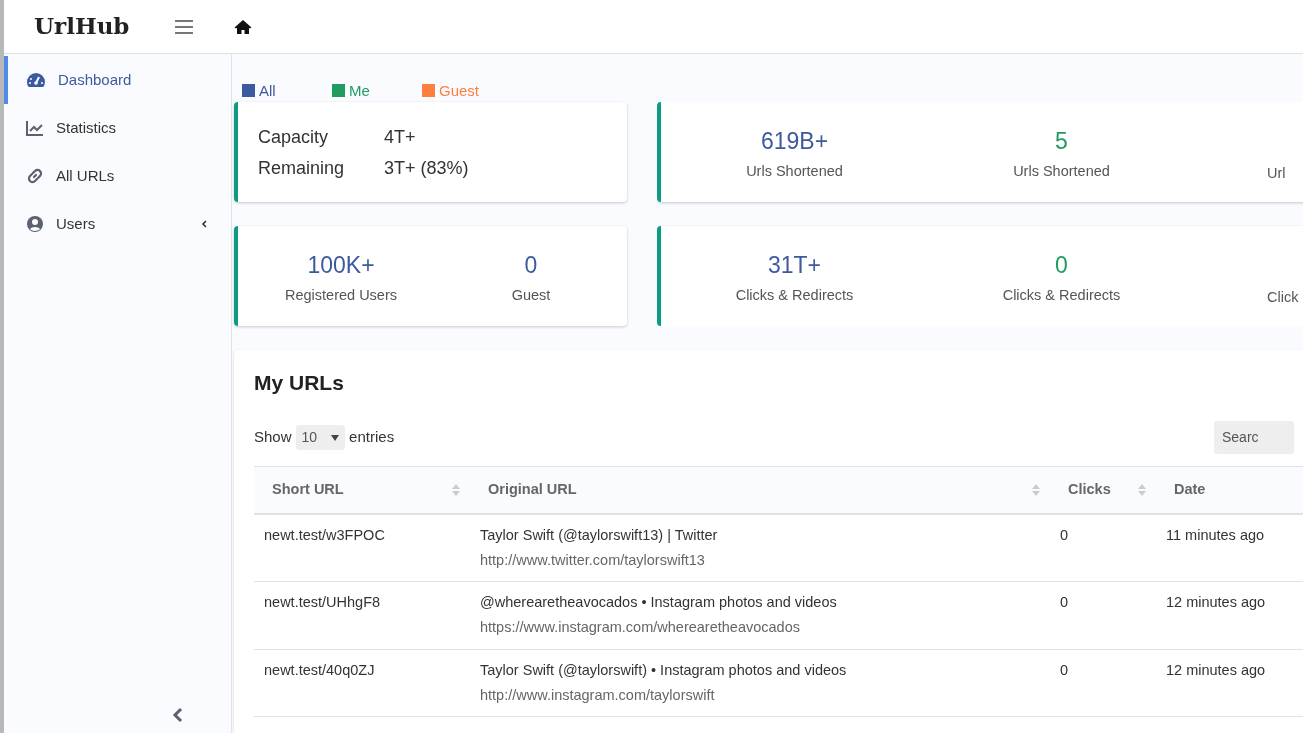 This screenshot has height=733, width=1303. I want to click on column-header: Clicks, so click(1103, 490).